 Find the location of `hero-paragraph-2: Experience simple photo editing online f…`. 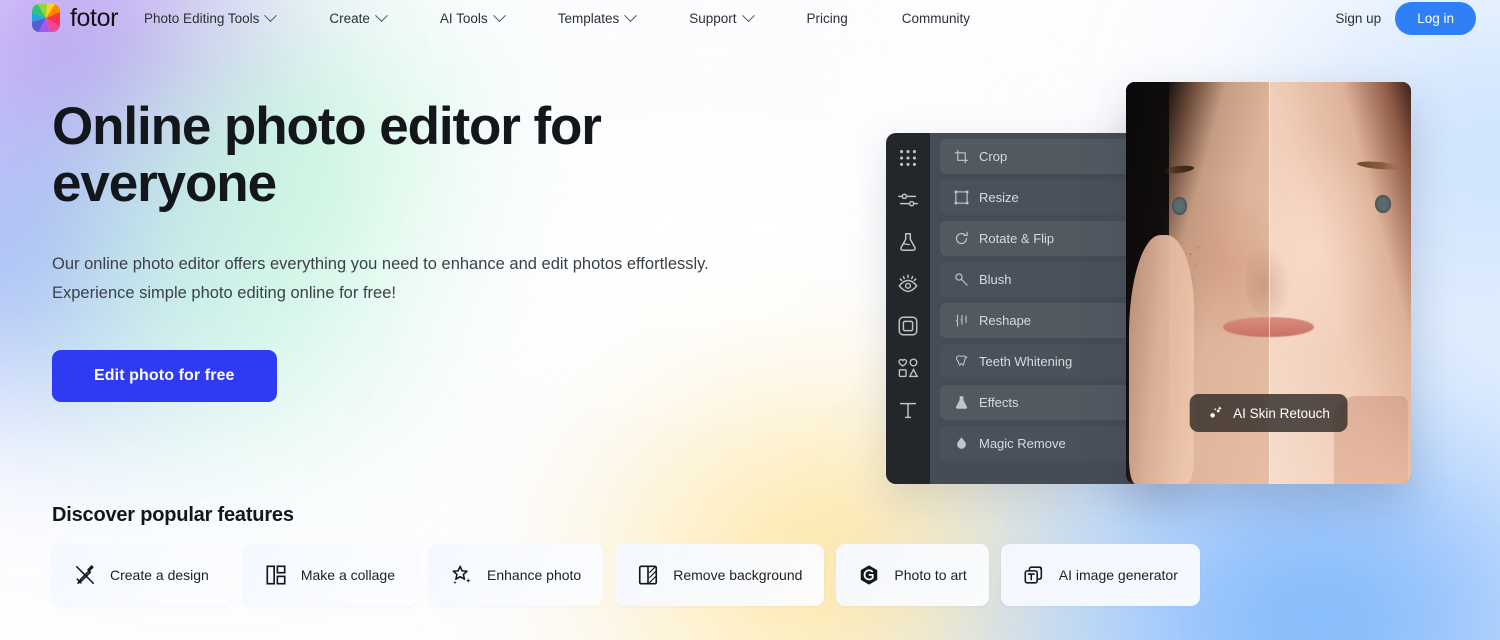

hero-paragraph-2: Experience simple photo editing online f… is located at coordinates (224, 293).